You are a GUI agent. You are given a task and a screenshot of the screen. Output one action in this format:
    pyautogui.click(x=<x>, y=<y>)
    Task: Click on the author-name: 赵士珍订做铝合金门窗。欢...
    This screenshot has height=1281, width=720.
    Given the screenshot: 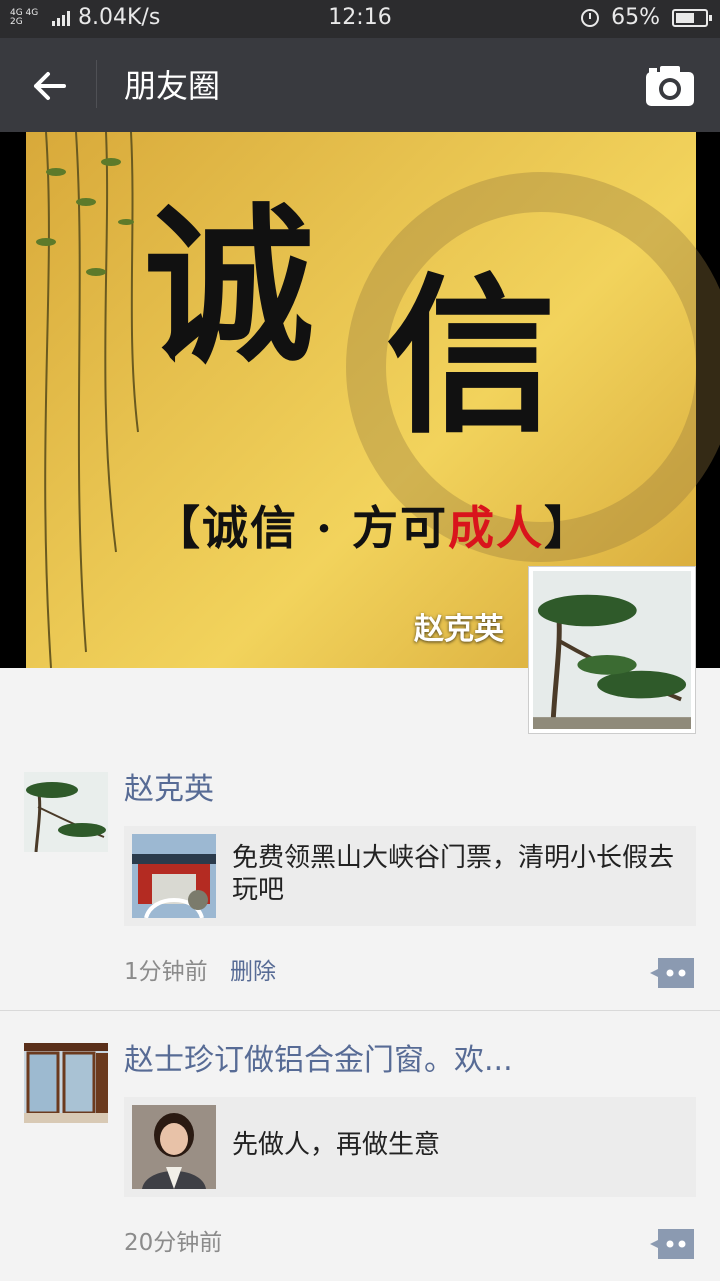 What is the action you would take?
    pyautogui.click(x=318, y=1061)
    